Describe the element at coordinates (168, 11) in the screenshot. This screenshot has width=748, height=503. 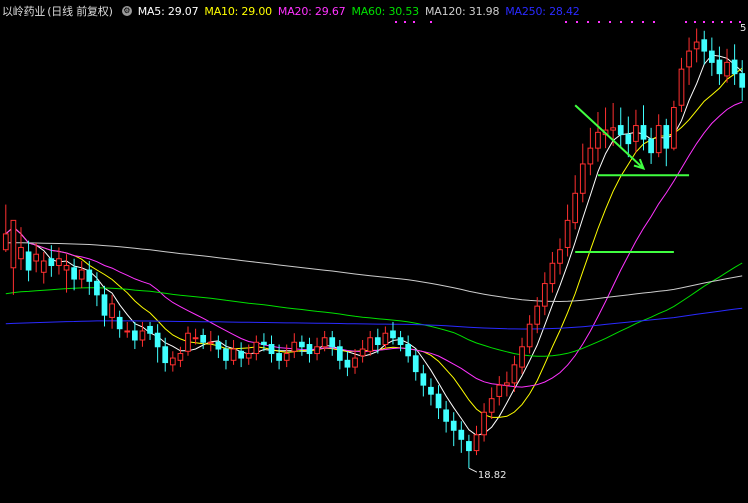
I see `ma5-legend: MA5: 29.07` at that location.